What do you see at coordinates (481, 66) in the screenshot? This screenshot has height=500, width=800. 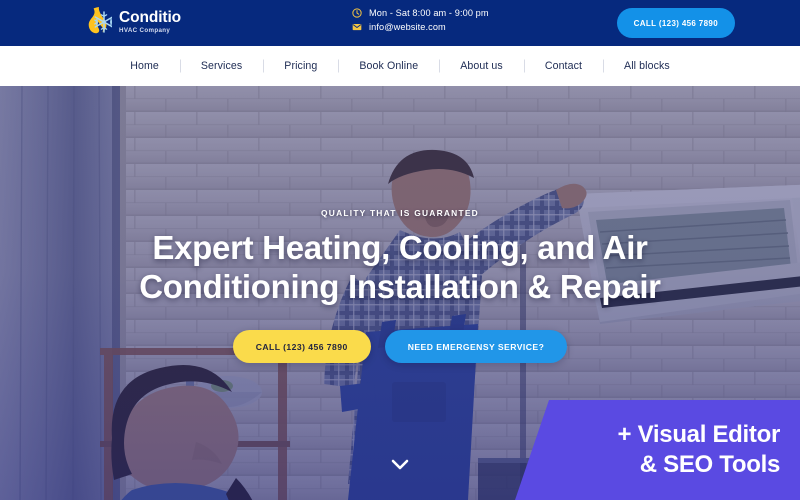 I see `nav-item-about-us: About us` at bounding box center [481, 66].